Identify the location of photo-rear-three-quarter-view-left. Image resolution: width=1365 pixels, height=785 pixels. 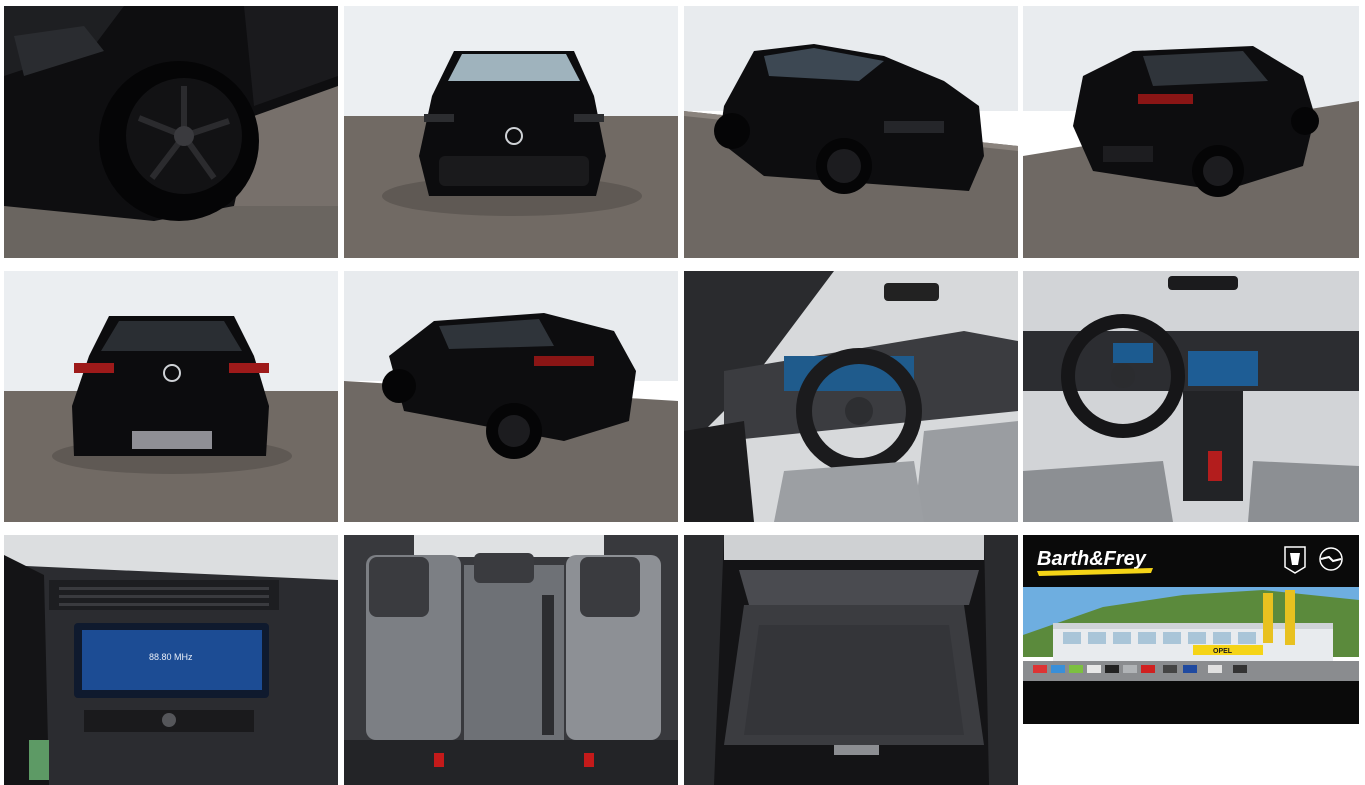
(1191, 132).